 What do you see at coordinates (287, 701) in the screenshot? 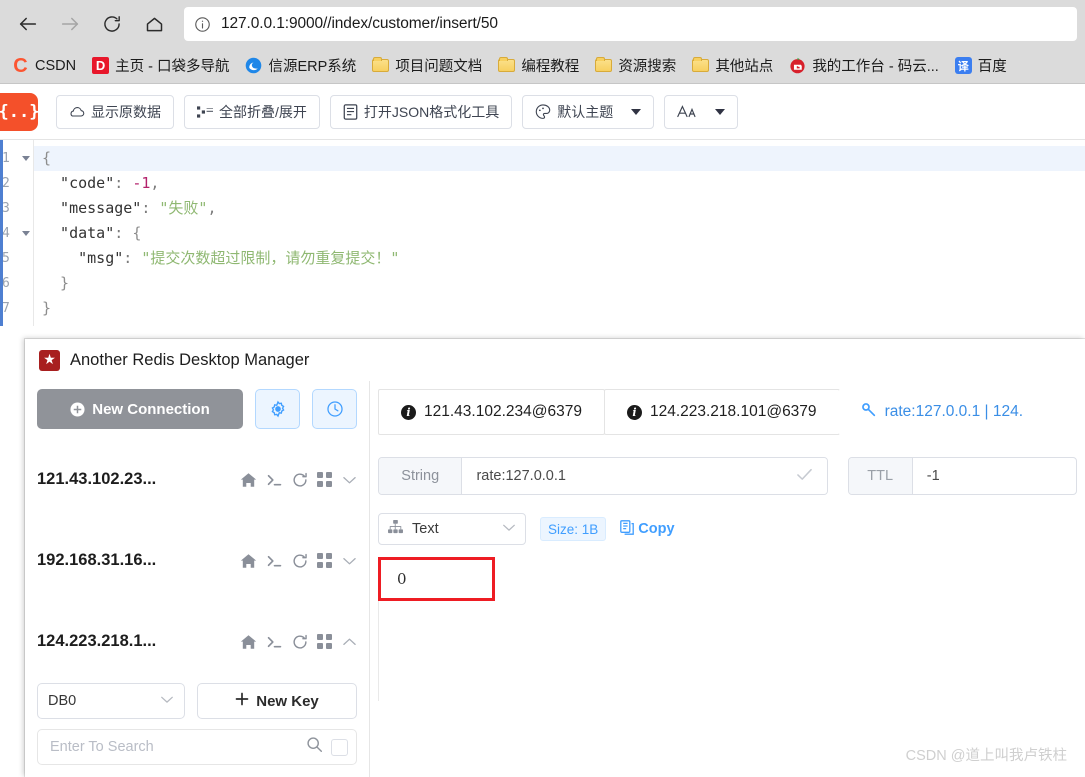
I see `new-key-label: New Key` at bounding box center [287, 701].